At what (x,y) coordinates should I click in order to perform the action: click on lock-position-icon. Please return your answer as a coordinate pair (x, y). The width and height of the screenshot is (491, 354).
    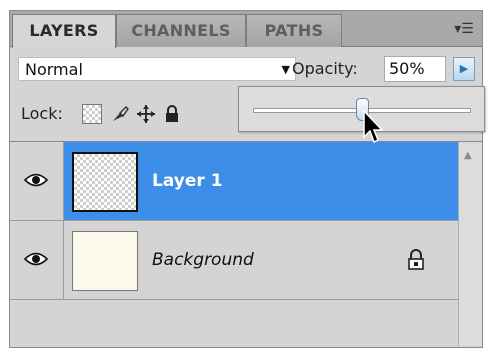
    Looking at the image, I should click on (146, 114).